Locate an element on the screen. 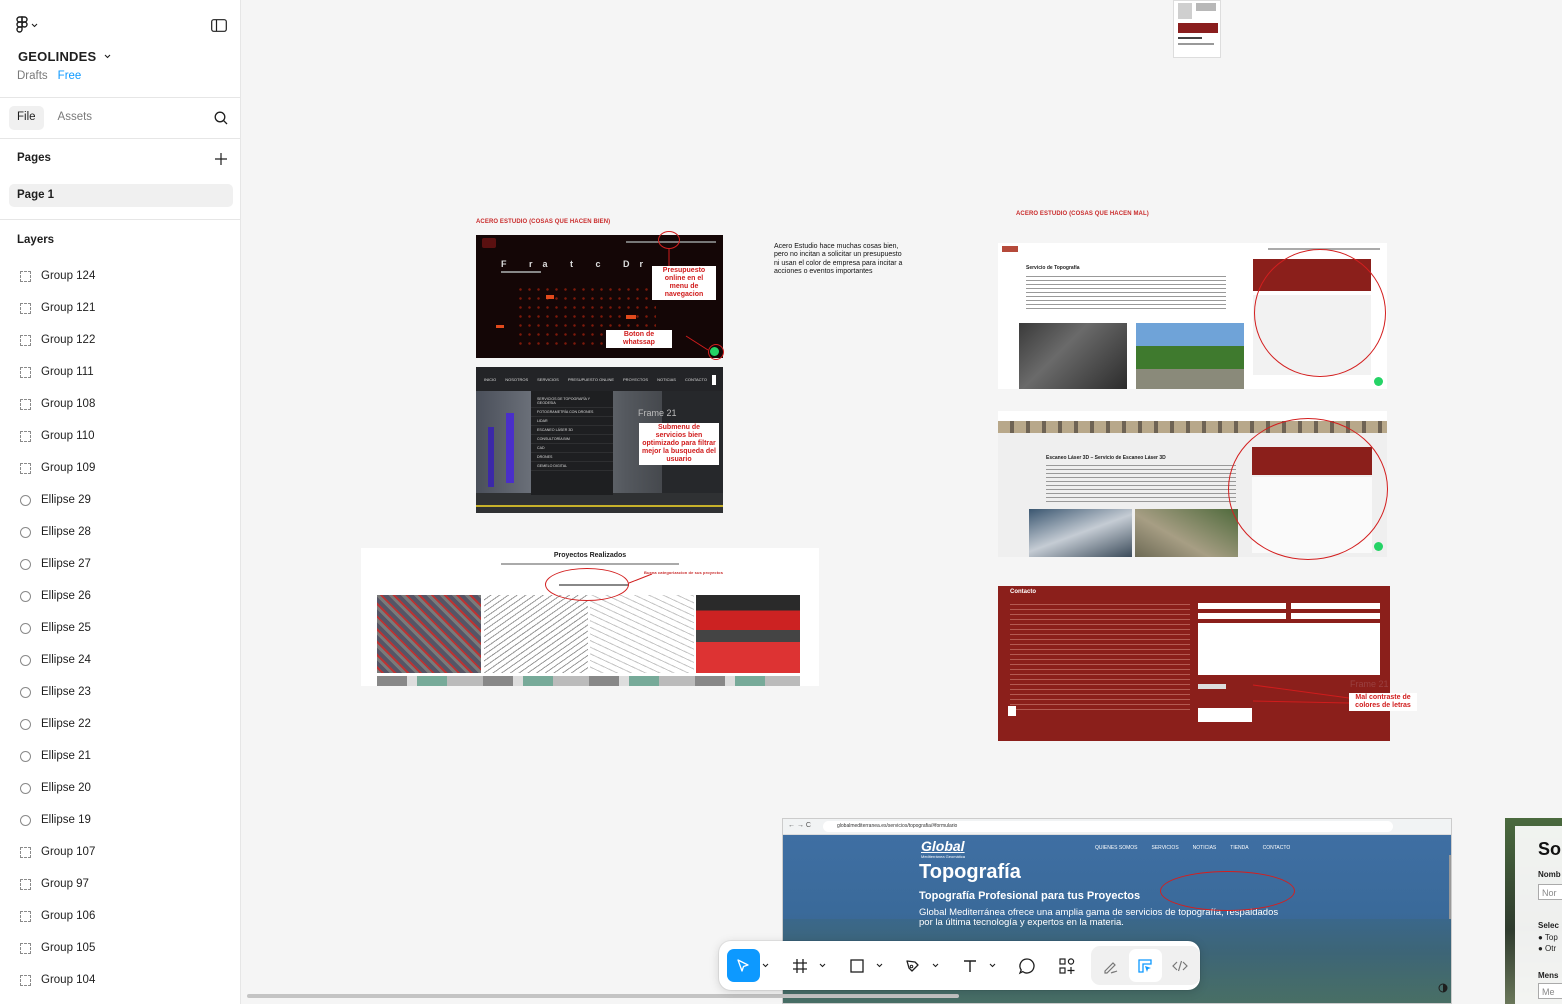  layer-item: Ellipse 21 is located at coordinates (120, 756).